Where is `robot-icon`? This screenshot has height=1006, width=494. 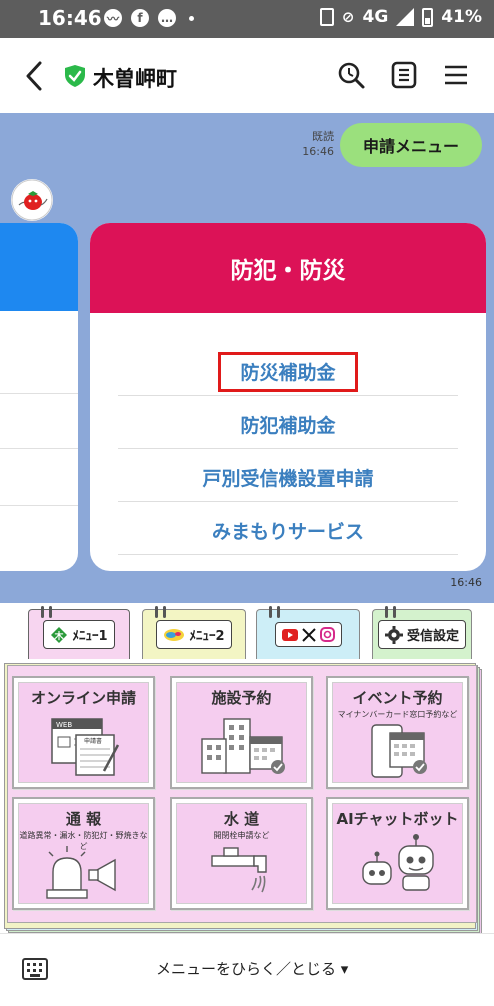
robot-icon is located at coordinates (397, 862).